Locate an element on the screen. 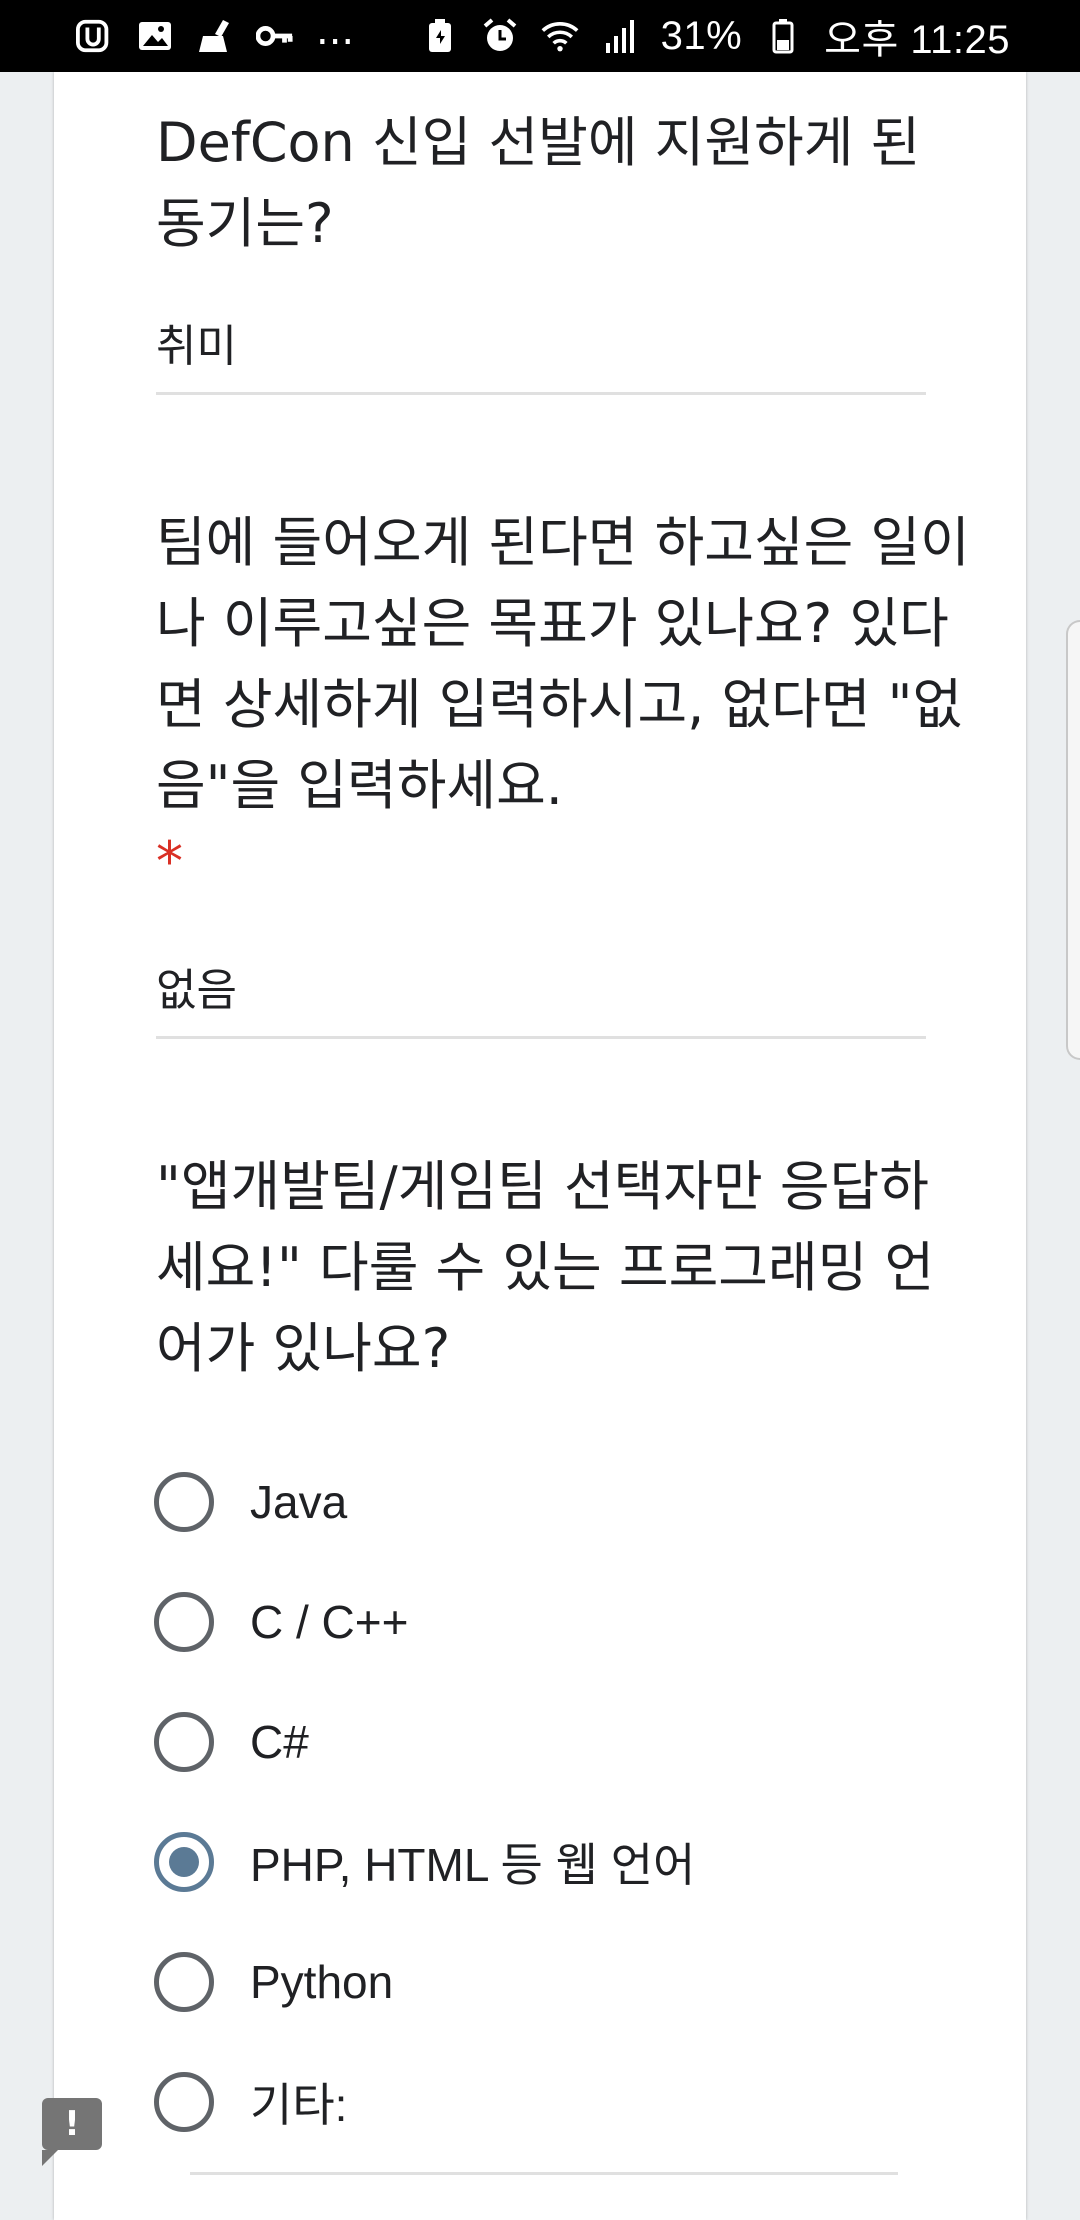  option-c-cpp: C / C++ is located at coordinates (281, 1622).